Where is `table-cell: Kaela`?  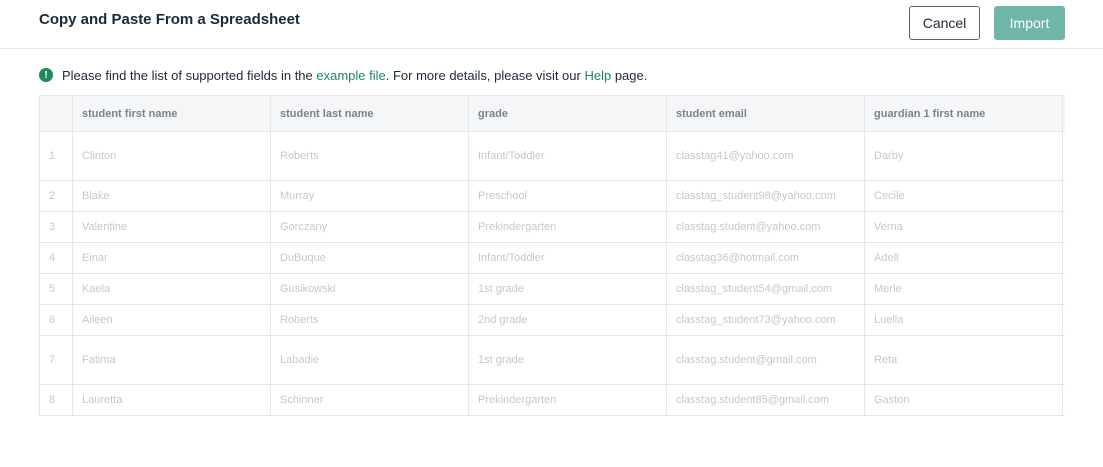
table-cell: Kaela is located at coordinates (171, 289).